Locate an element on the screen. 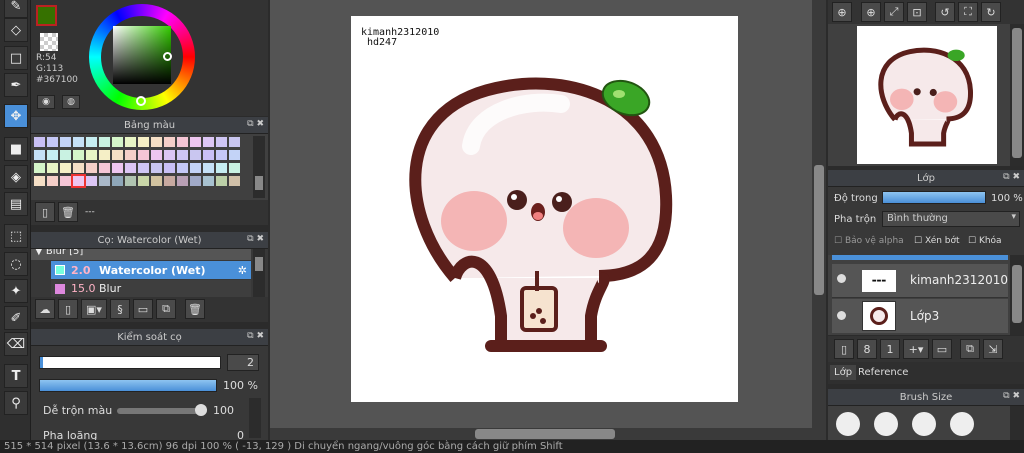  fill-rect-tool-icon: ■ is located at coordinates (16, 149).